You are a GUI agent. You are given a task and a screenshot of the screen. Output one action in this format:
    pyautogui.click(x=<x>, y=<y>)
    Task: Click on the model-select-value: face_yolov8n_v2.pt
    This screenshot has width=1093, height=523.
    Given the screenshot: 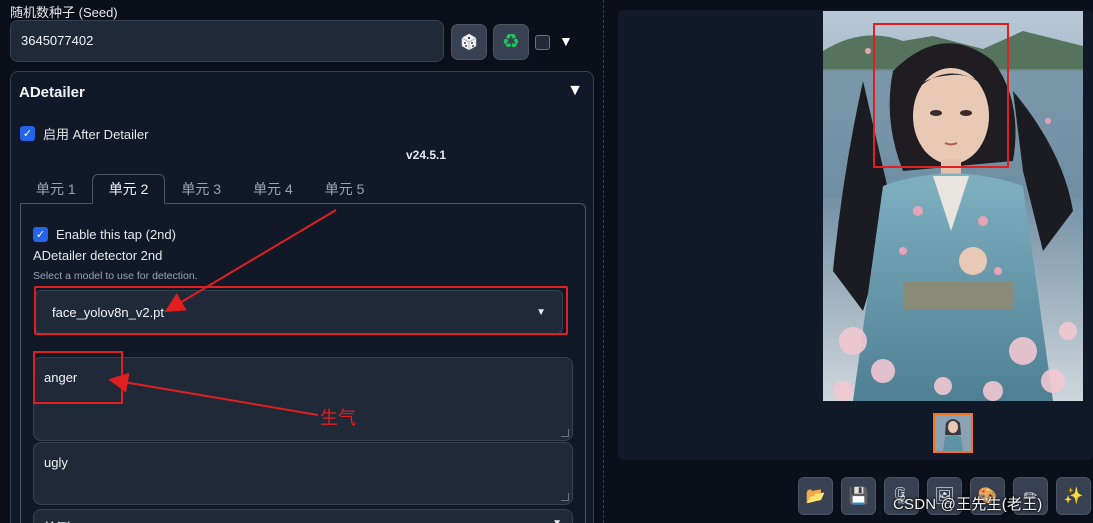 What is the action you would take?
    pyautogui.click(x=108, y=312)
    